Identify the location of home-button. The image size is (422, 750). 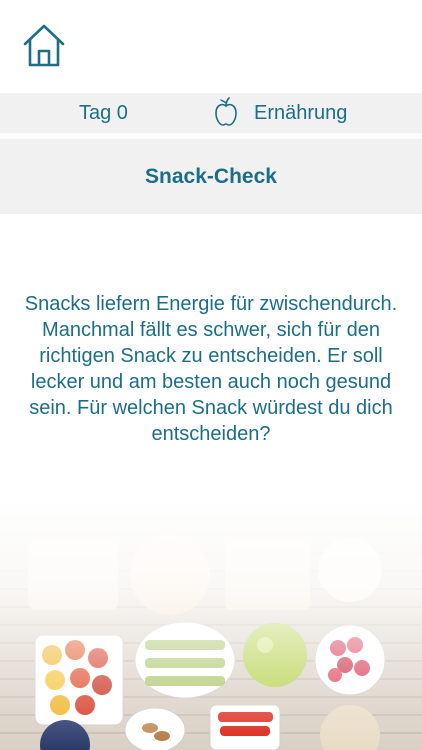
(44, 45).